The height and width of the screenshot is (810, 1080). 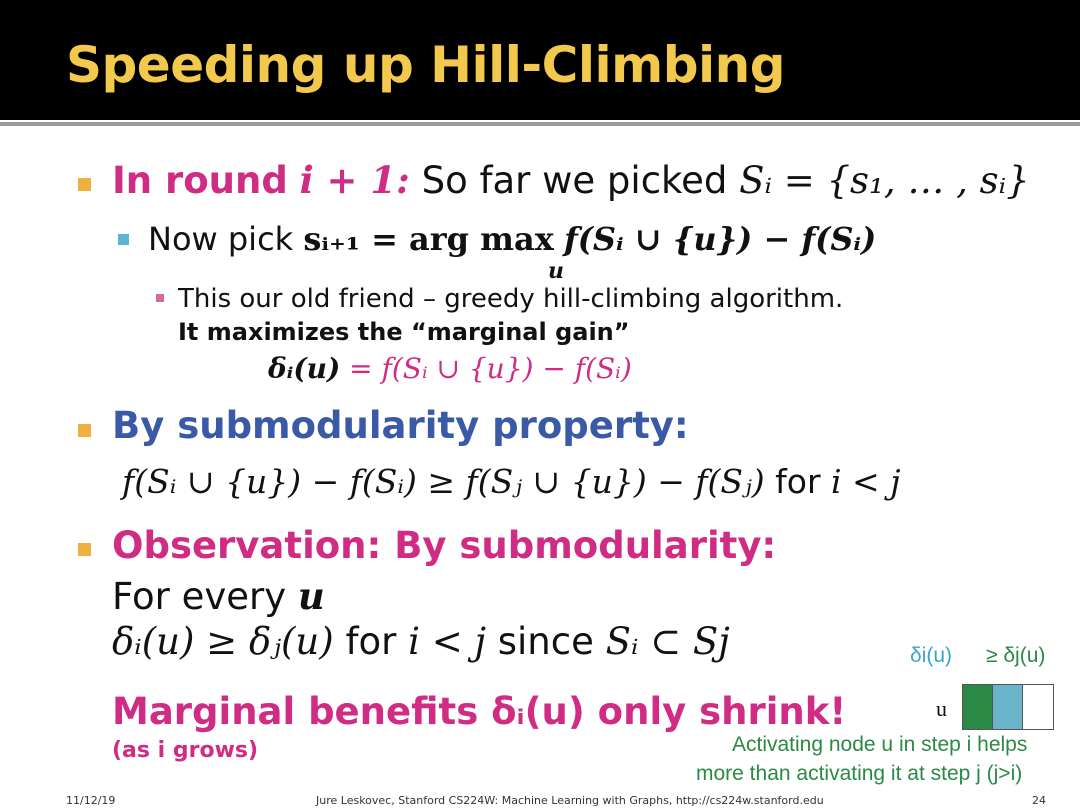 What do you see at coordinates (426, 65) in the screenshot?
I see `slide-title: Speeding up Hill-Climbing` at bounding box center [426, 65].